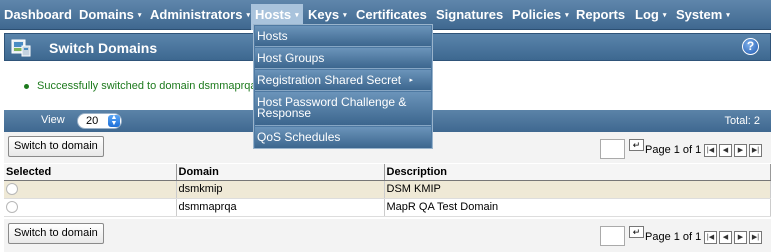  I want to click on nav-keys: Keys ▾, so click(327, 16).